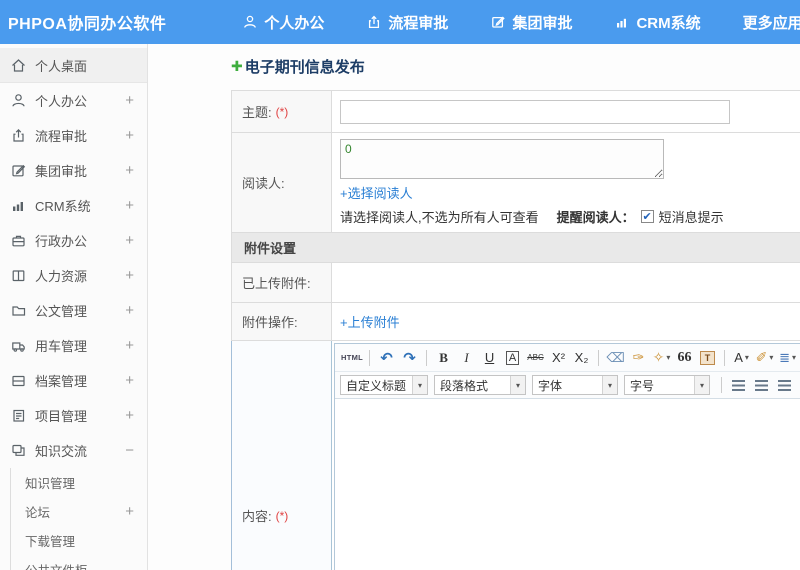 The height and width of the screenshot is (570, 800). What do you see at coordinates (615, 358) in the screenshot?
I see `eraser-button: ⌫` at bounding box center [615, 358].